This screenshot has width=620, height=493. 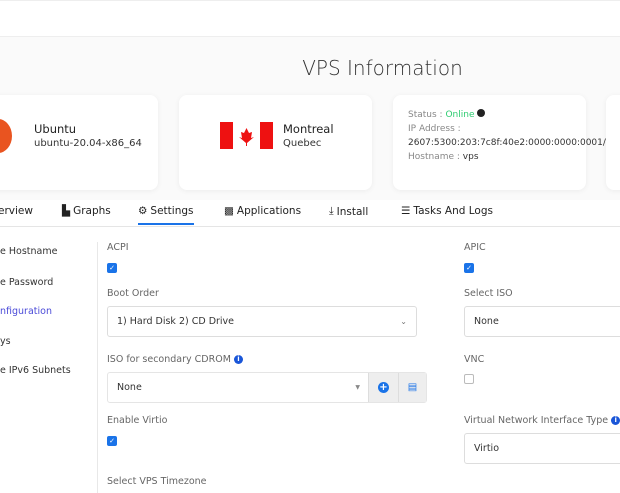 What do you see at coordinates (246, 135) in the screenshot?
I see `canada-flag-icon` at bounding box center [246, 135].